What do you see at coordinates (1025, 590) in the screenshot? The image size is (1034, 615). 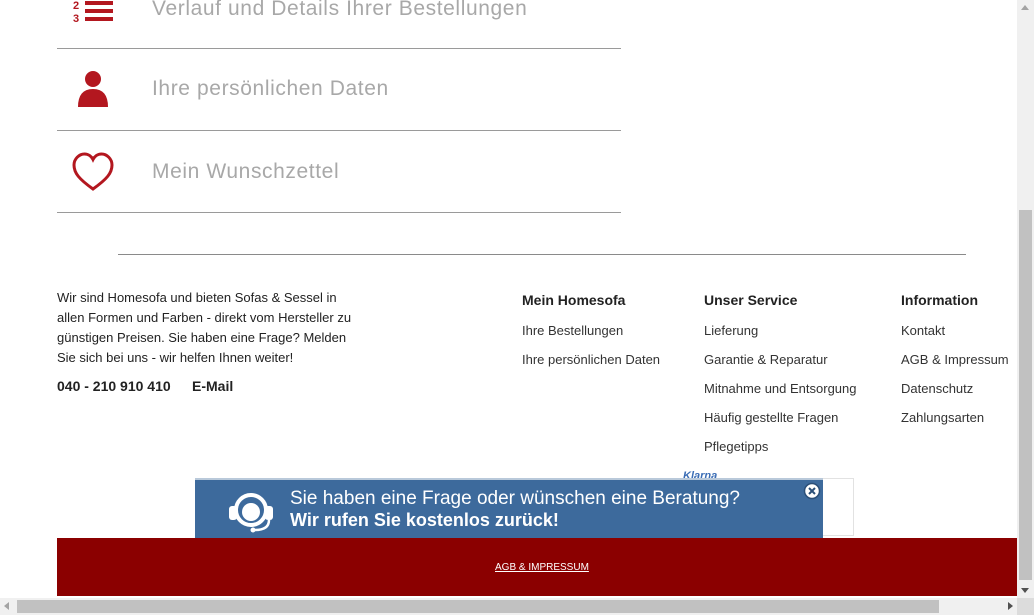 I see `scroll-down-arrow-icon` at bounding box center [1025, 590].